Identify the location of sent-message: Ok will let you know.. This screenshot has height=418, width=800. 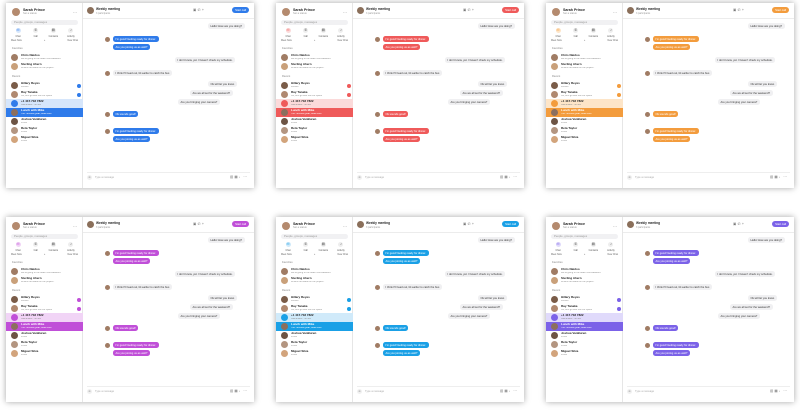
(493, 84).